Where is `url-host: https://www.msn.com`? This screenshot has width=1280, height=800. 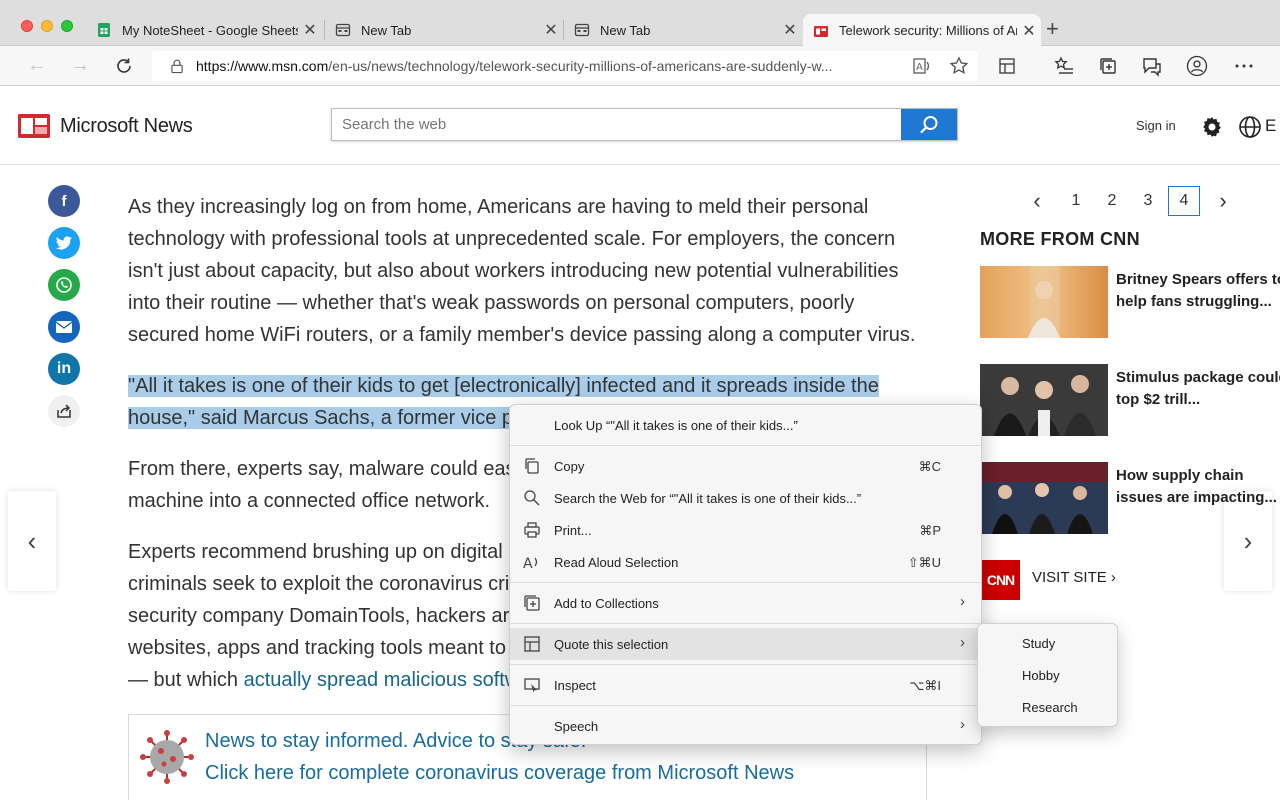 url-host: https://www.msn.com is located at coordinates (262, 66).